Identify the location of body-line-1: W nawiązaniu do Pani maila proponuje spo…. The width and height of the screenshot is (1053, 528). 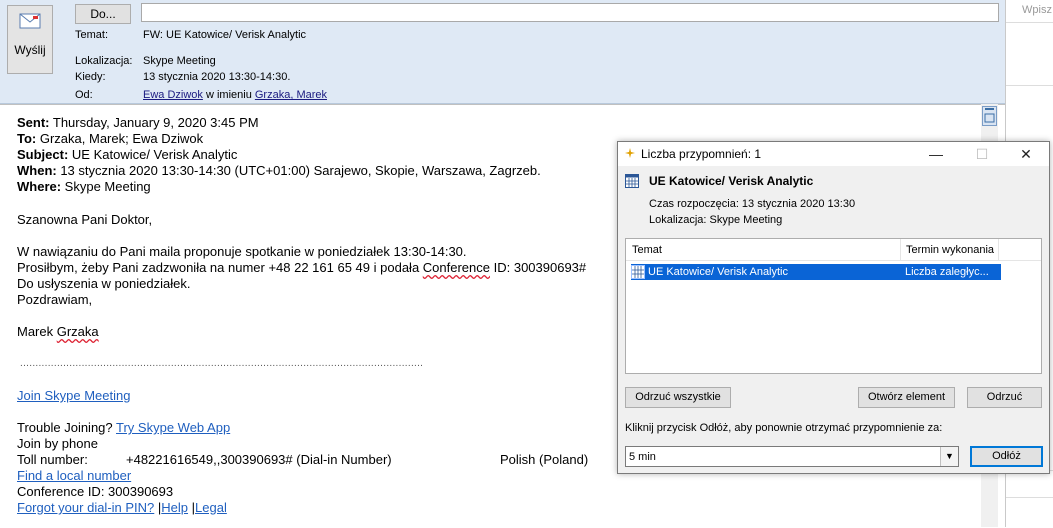
(242, 251).